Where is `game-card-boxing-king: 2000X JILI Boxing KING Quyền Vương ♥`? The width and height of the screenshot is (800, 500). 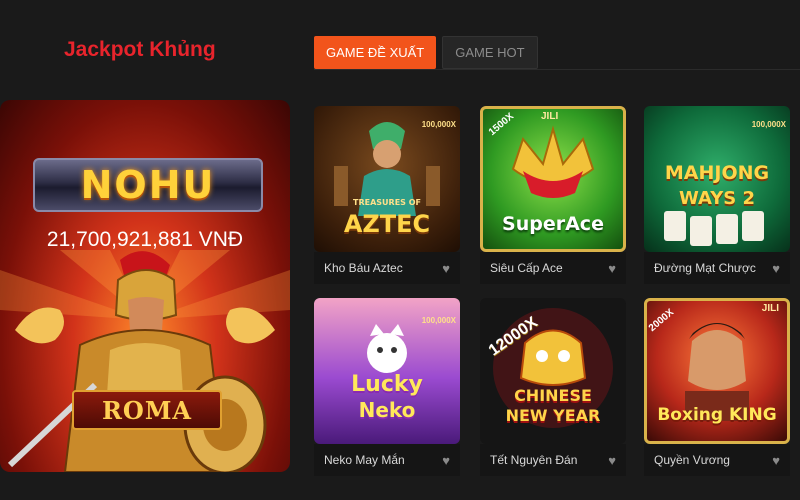 game-card-boxing-king: 2000X JILI Boxing KING Quyền Vương ♥ is located at coordinates (717, 387).